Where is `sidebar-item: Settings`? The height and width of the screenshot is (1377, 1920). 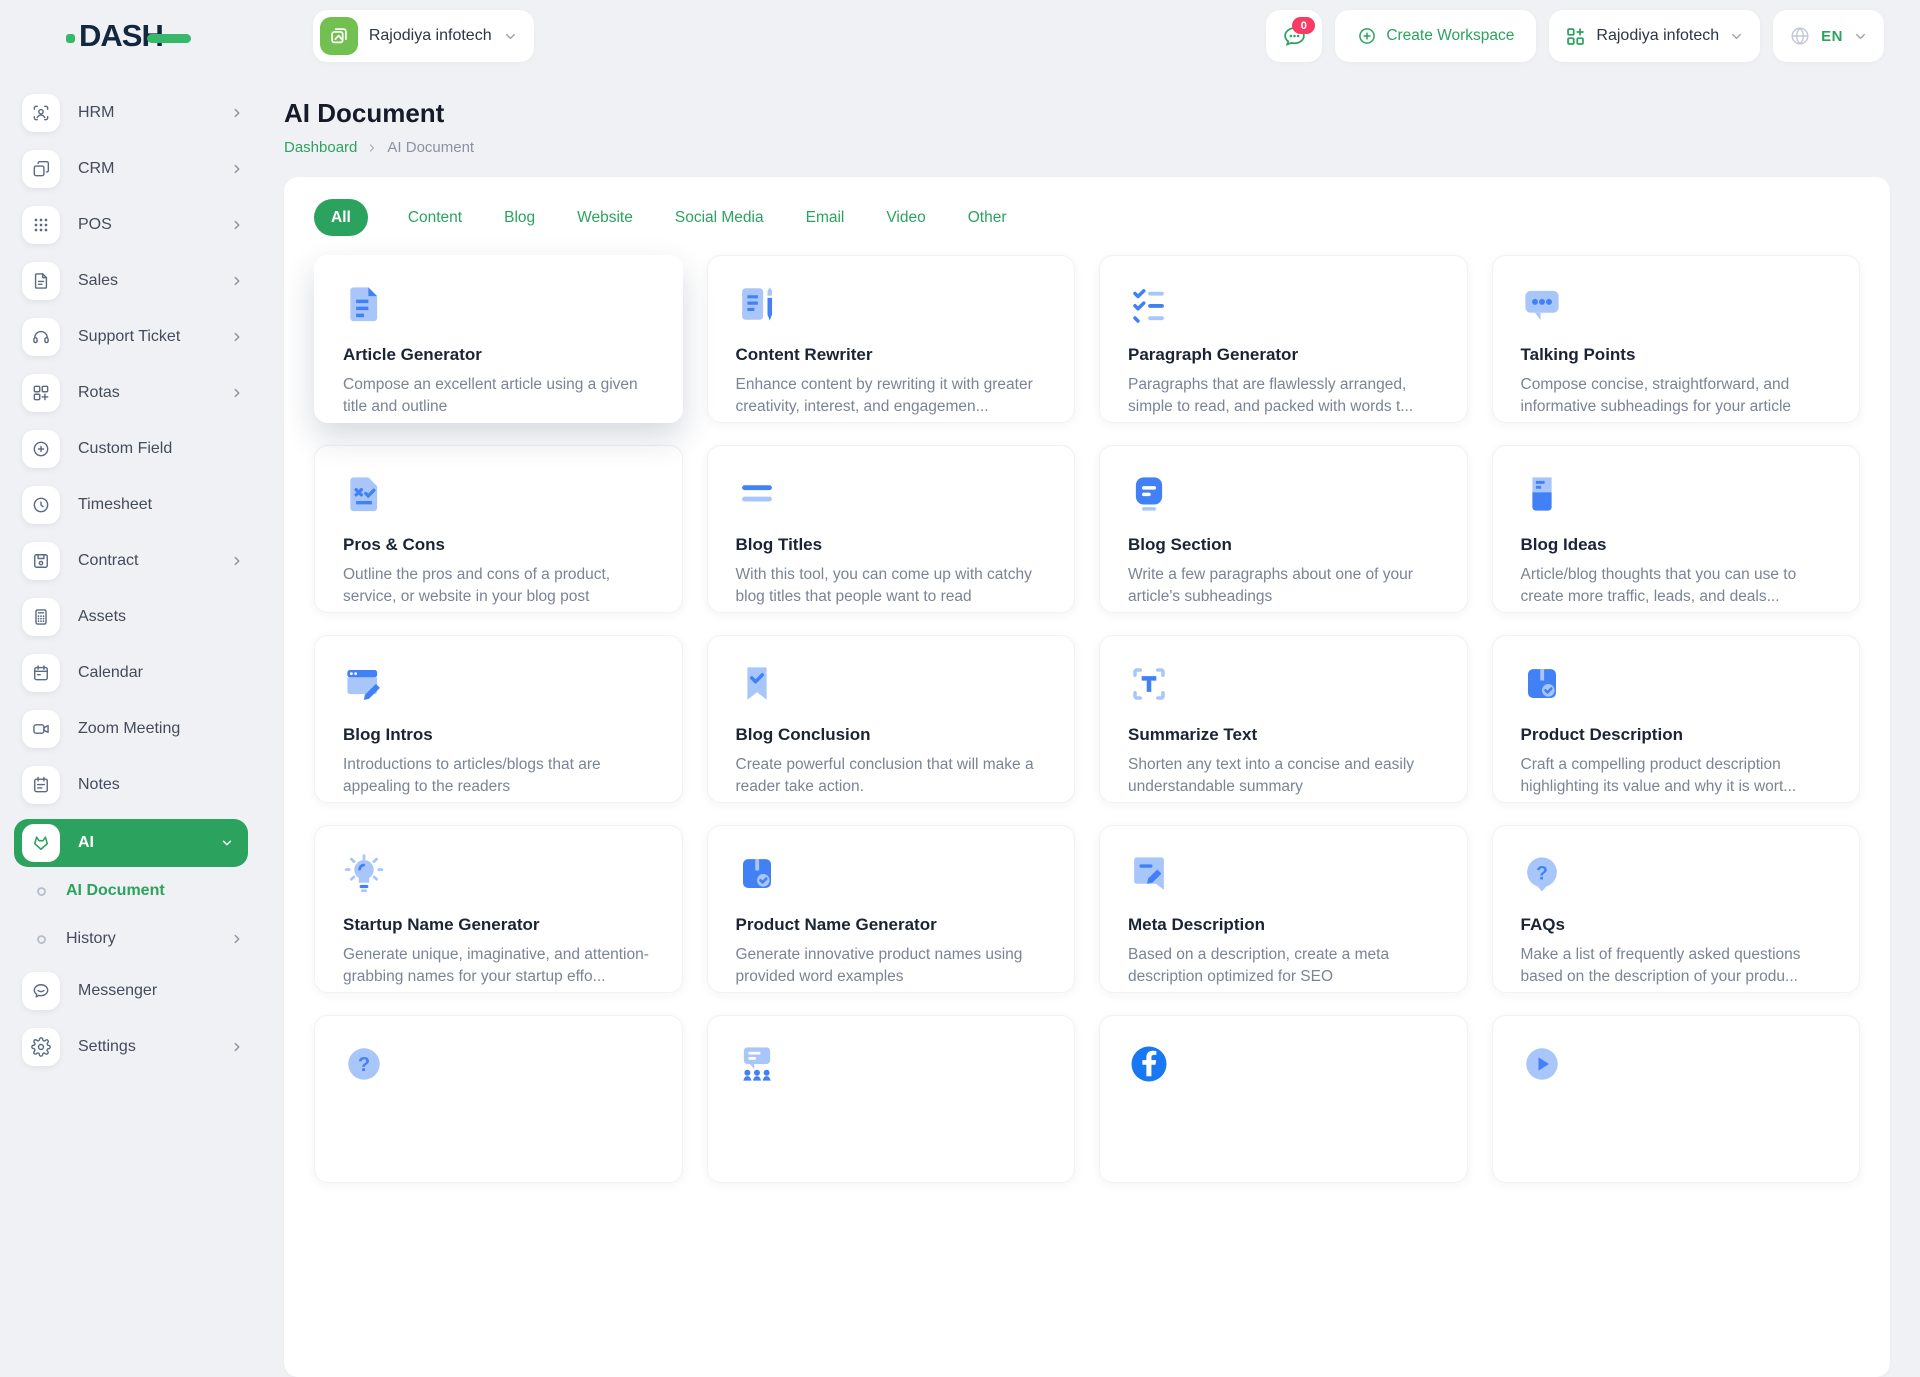 sidebar-item: Settings is located at coordinates (133, 1047).